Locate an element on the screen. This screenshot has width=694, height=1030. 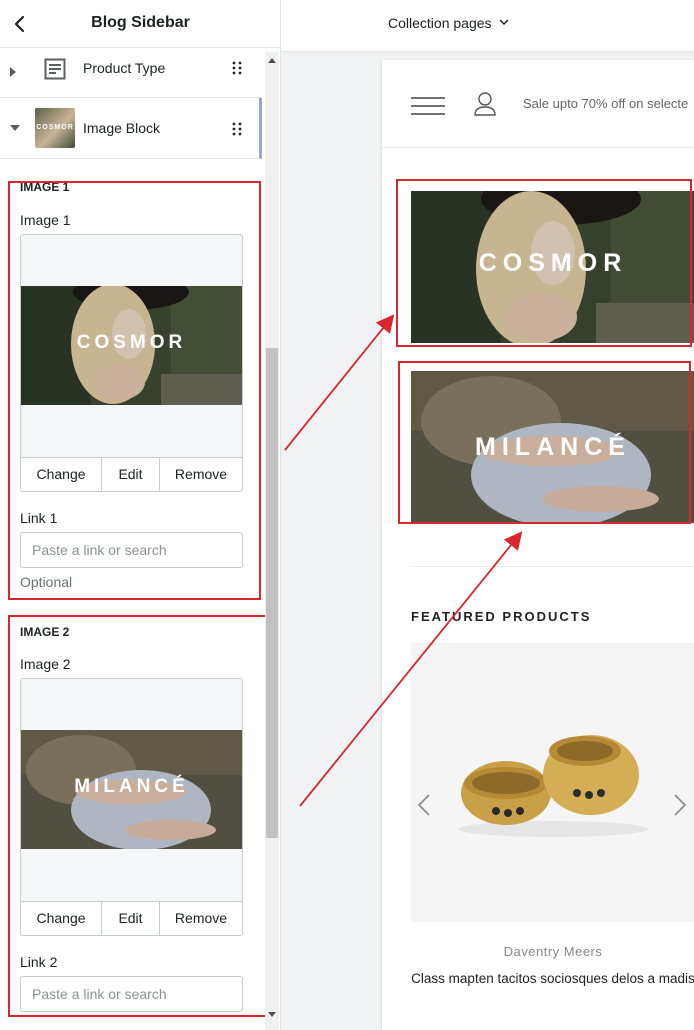
chevron-down-icon is located at coordinates (504, 22).